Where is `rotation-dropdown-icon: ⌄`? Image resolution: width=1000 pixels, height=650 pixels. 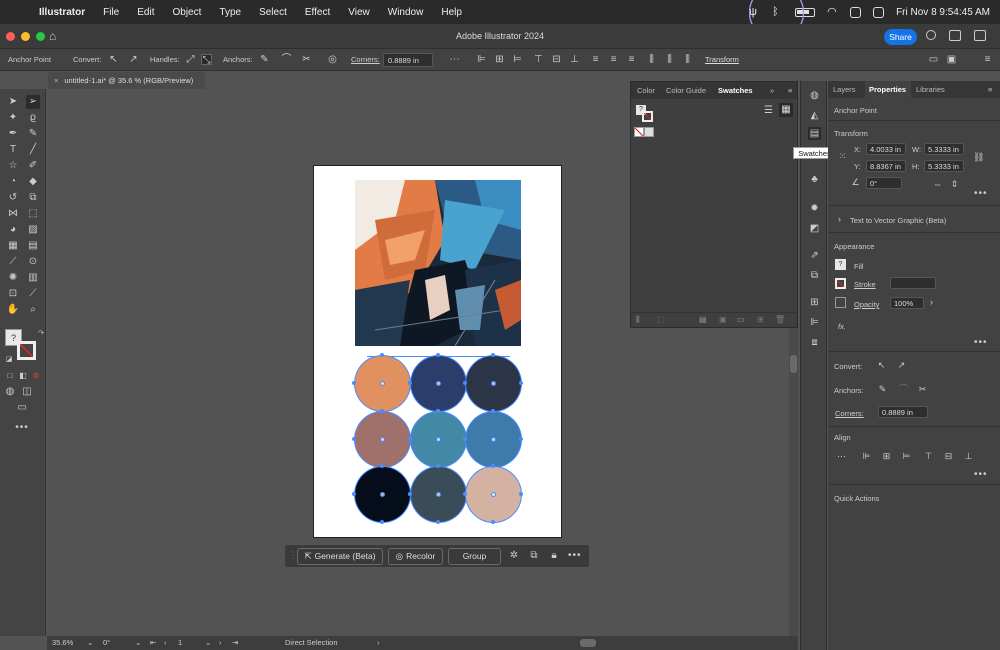
rotation-dropdown-icon: ⌄ is located at coordinates (138, 643).